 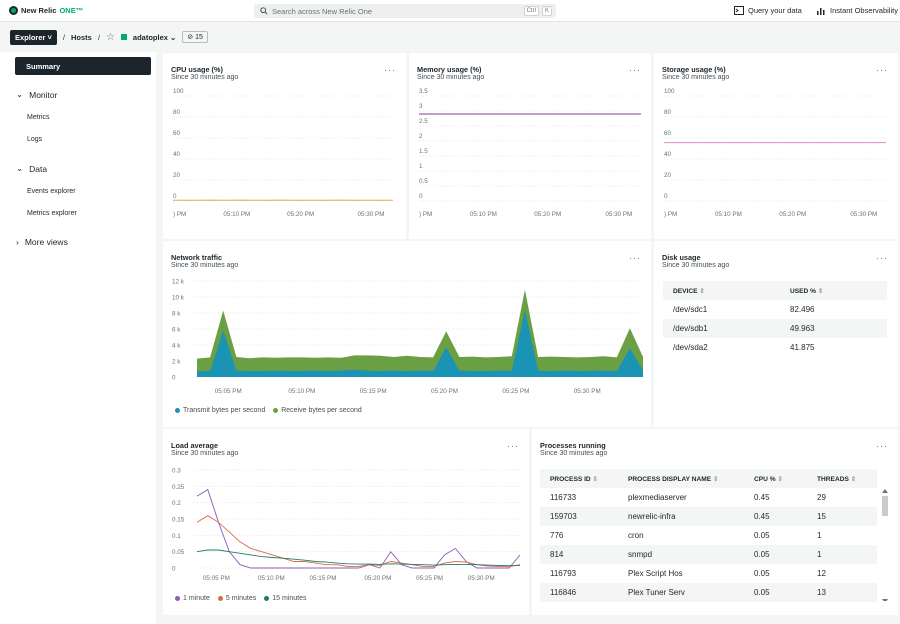 I want to click on scroll-thumb, so click(x=885, y=506).